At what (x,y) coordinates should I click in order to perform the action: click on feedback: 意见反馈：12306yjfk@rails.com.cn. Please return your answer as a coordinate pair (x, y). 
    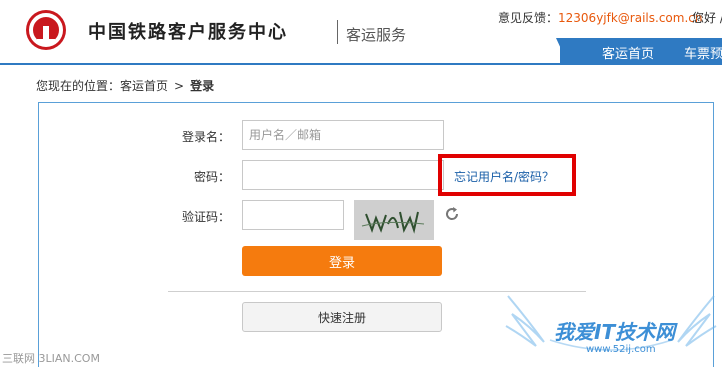
    Looking at the image, I should click on (600, 17).